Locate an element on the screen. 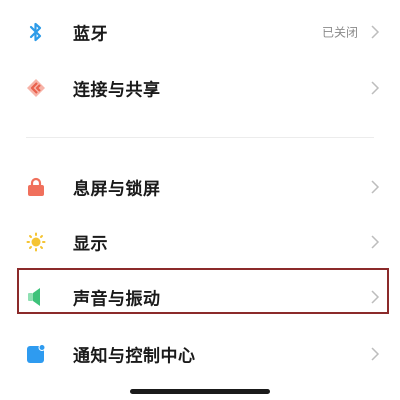  sun-icon is located at coordinates (36, 242).